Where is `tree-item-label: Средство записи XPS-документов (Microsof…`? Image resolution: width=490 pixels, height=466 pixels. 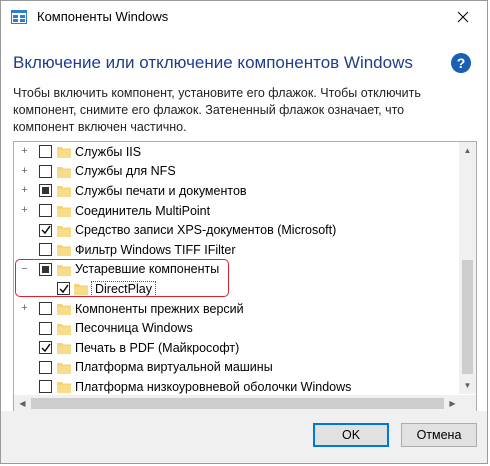 tree-item-label: Средство записи XPS-документов (Microsof… is located at coordinates (206, 230).